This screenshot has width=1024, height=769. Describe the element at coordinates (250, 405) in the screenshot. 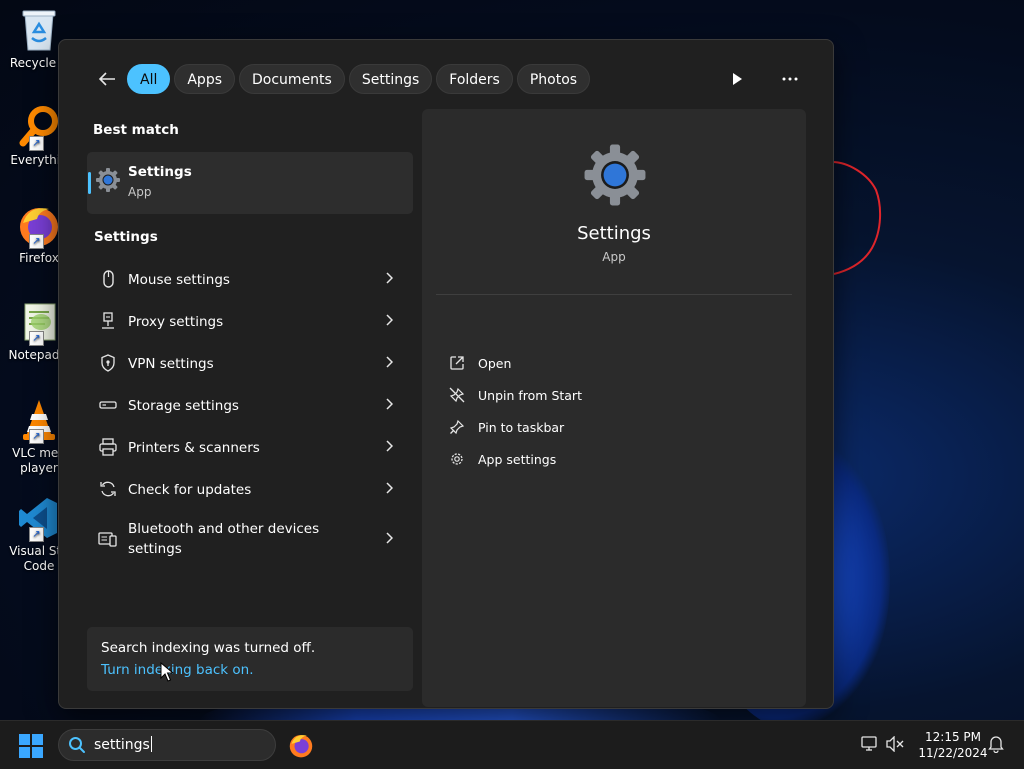

I see `result-storage-settings: Storage settings` at that location.